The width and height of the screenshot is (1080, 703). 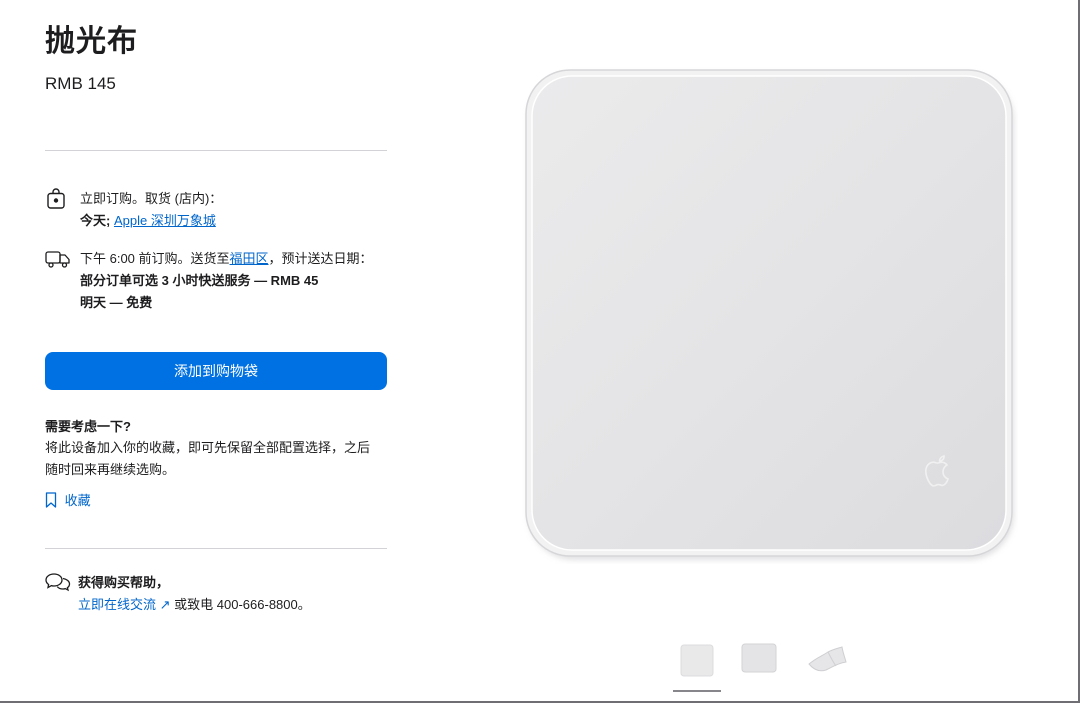 What do you see at coordinates (697, 663) in the screenshot?
I see `thumbnail-front` at bounding box center [697, 663].